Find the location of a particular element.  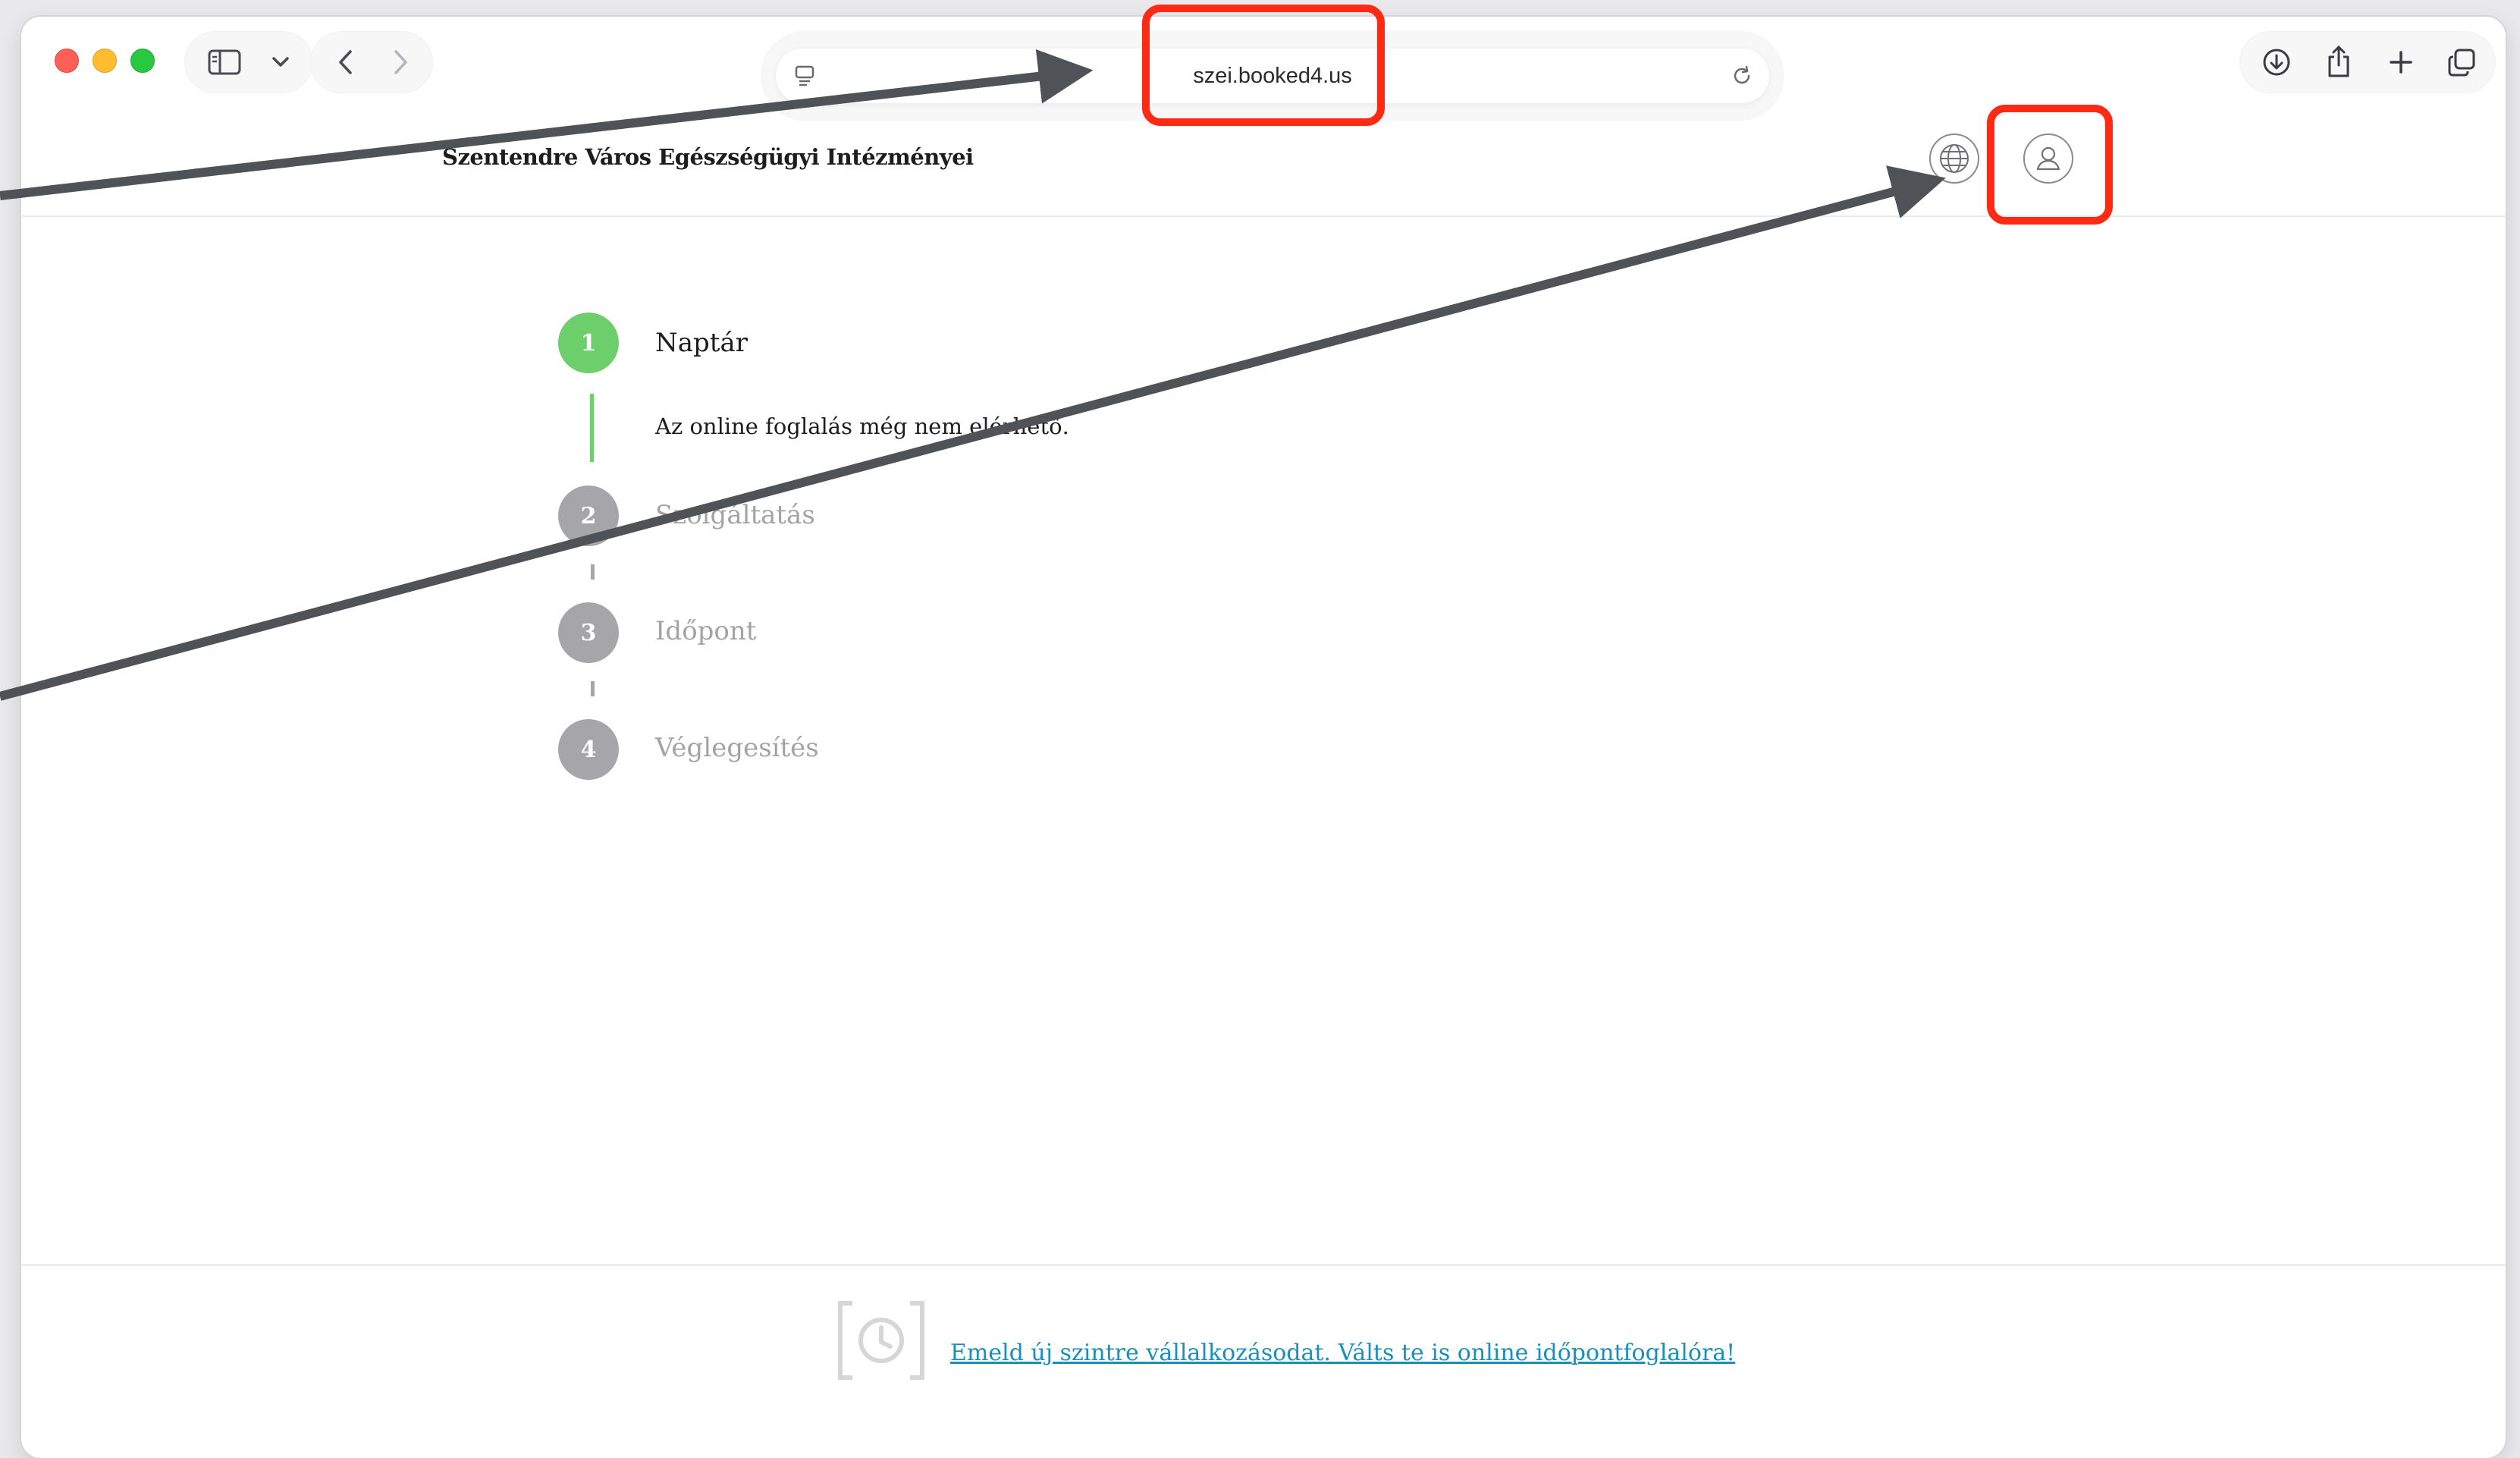

step-3-label: Időpont is located at coordinates (706, 631).